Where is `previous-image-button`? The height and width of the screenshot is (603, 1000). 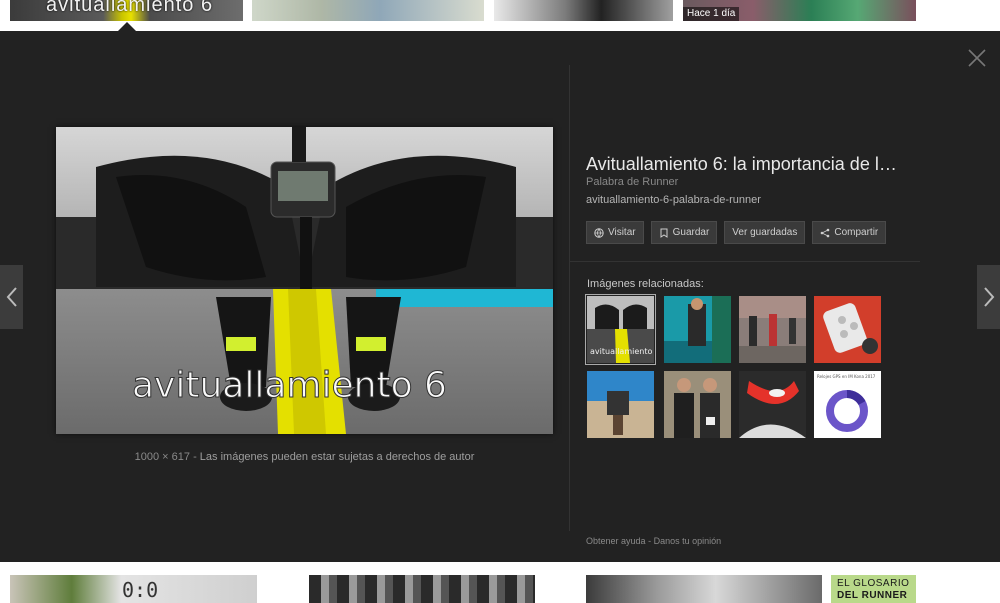 previous-image-button is located at coordinates (11, 297).